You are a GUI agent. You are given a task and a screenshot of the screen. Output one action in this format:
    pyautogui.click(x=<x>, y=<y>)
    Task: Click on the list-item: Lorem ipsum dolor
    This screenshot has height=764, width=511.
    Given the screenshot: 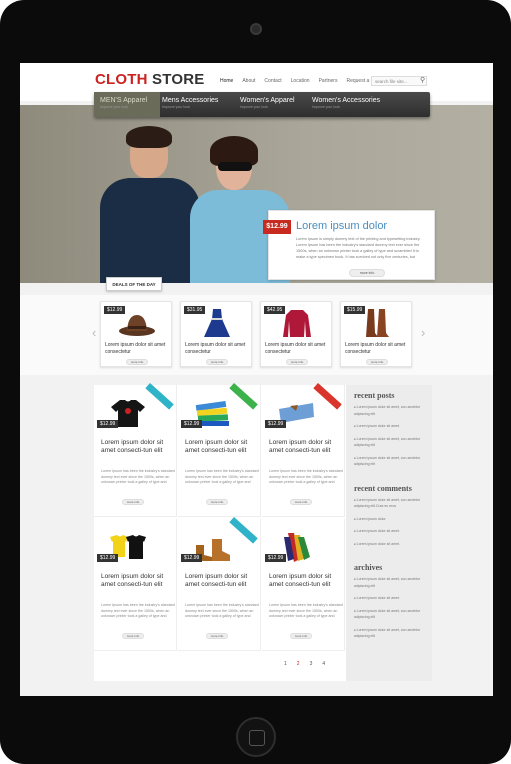 What is the action you would take?
    pyautogui.click(x=393, y=519)
    